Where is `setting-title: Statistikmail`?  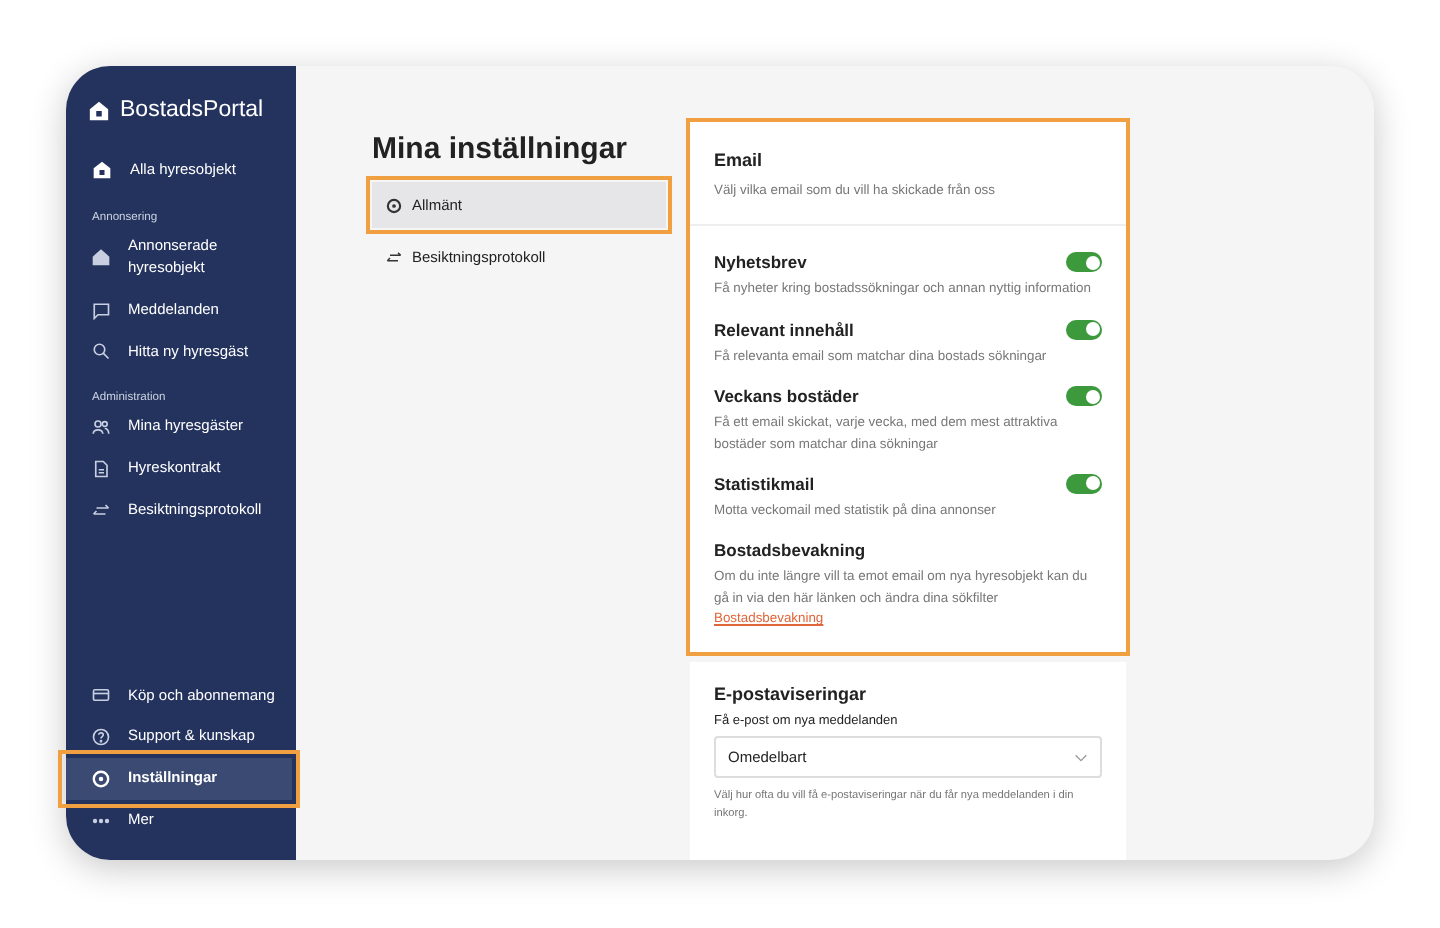 setting-title: Statistikmail is located at coordinates (764, 483).